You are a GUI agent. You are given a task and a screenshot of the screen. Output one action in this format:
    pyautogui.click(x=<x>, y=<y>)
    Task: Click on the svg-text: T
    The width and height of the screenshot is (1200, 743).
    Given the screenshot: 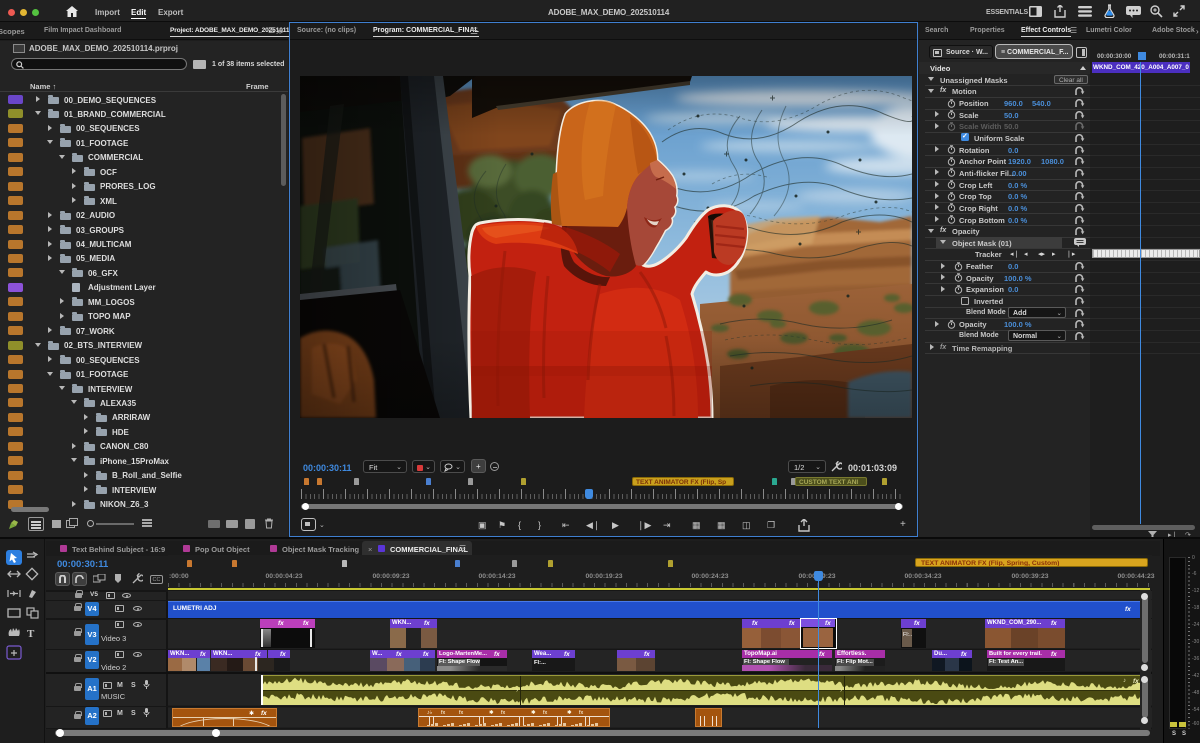 What is the action you would take?
    pyautogui.click(x=31, y=634)
    